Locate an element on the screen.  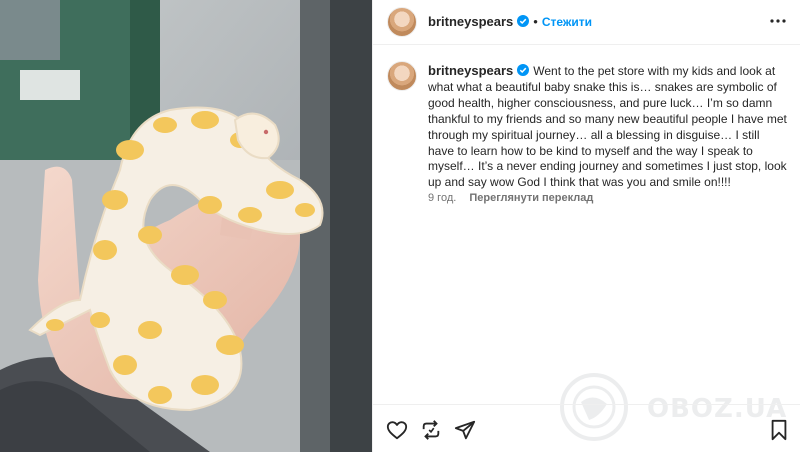
author-avatar is located at coordinates (402, 22).